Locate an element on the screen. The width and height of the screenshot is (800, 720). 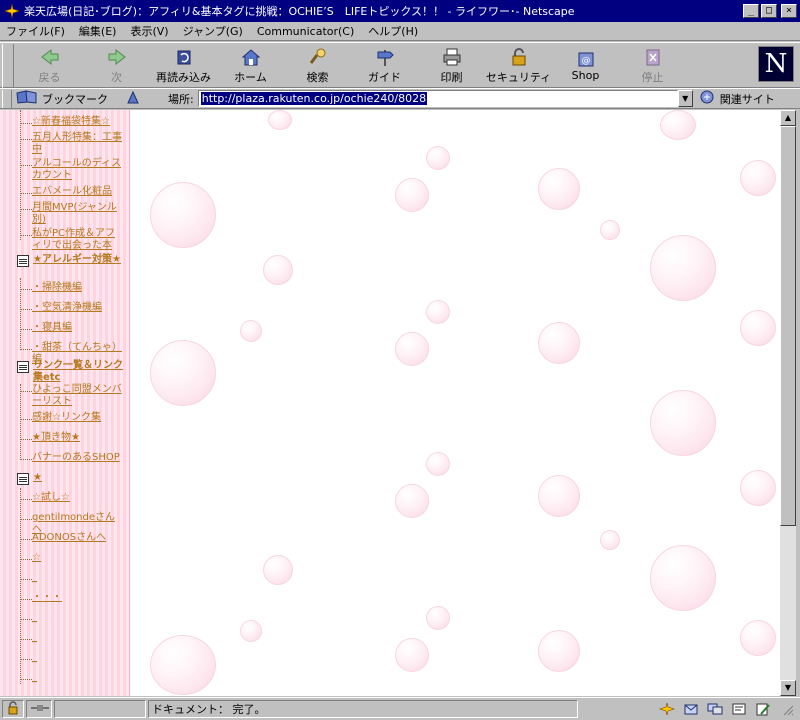
page-proxy-icon is located at coordinates (133, 98).